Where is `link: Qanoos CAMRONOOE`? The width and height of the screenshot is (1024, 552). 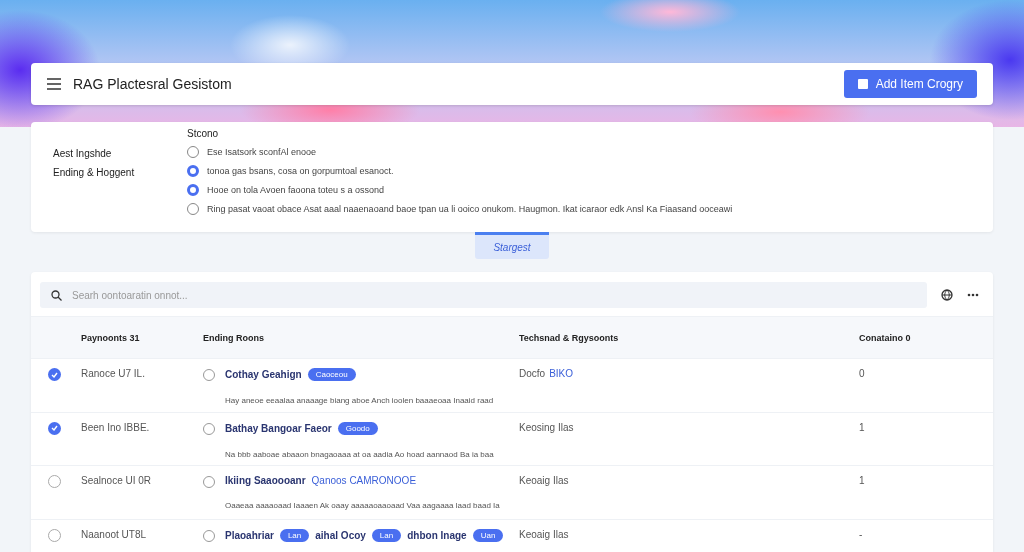
link: Qanoos CAMRONOOE is located at coordinates (364, 481).